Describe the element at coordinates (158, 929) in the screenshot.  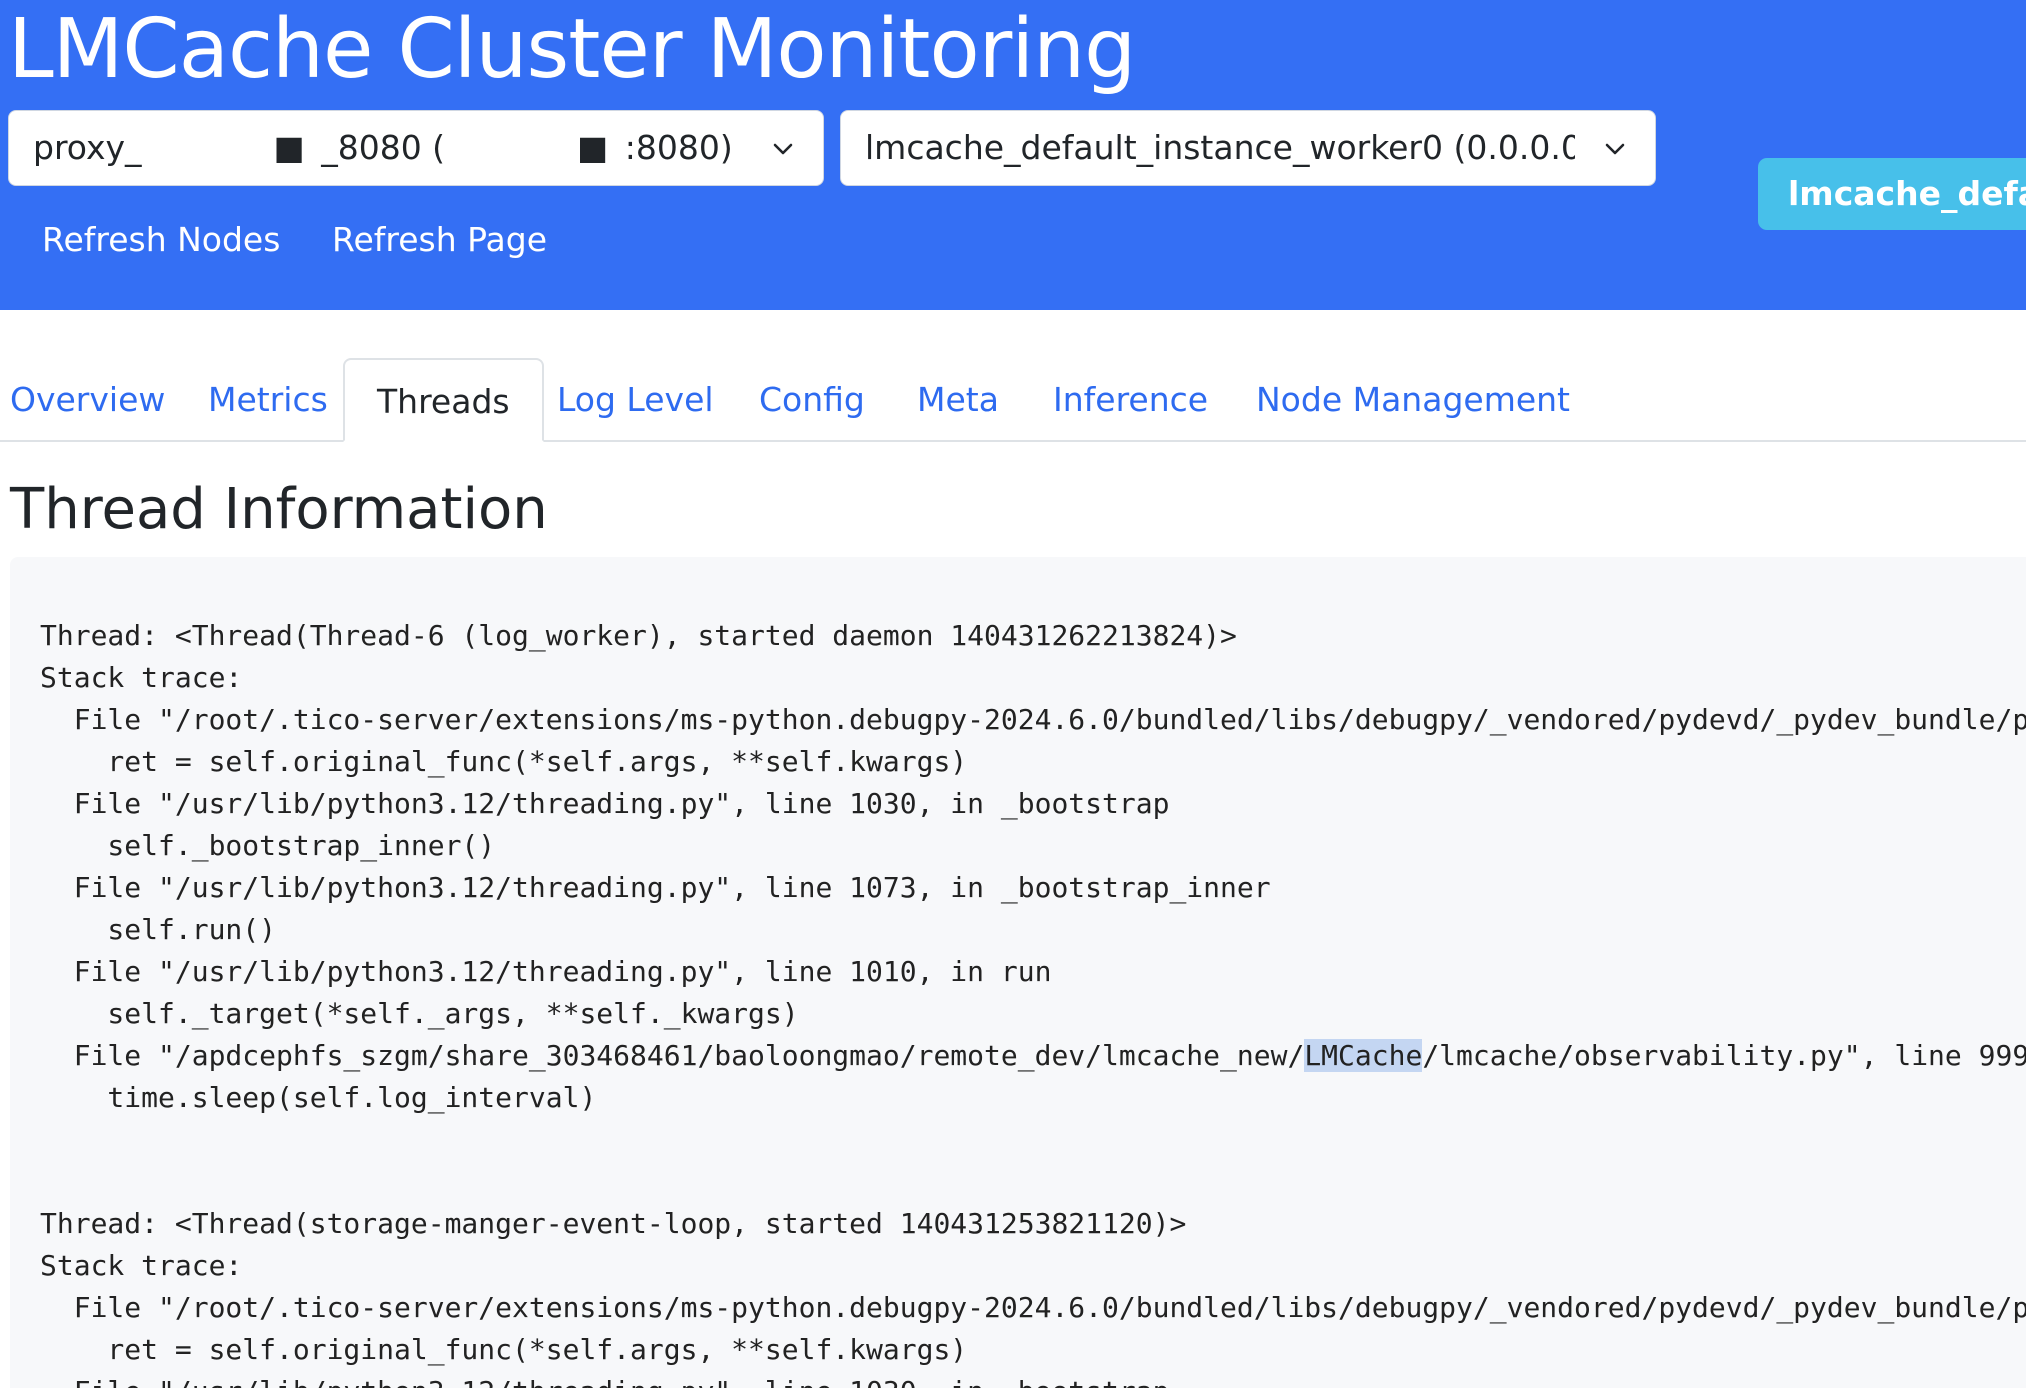
I see `thread-line: self.run()` at that location.